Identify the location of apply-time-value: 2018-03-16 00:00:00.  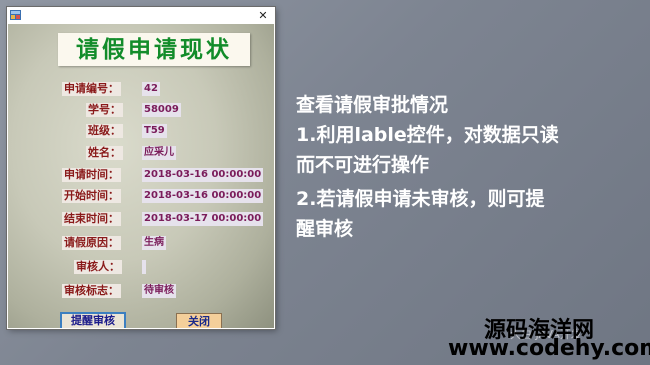
(203, 175).